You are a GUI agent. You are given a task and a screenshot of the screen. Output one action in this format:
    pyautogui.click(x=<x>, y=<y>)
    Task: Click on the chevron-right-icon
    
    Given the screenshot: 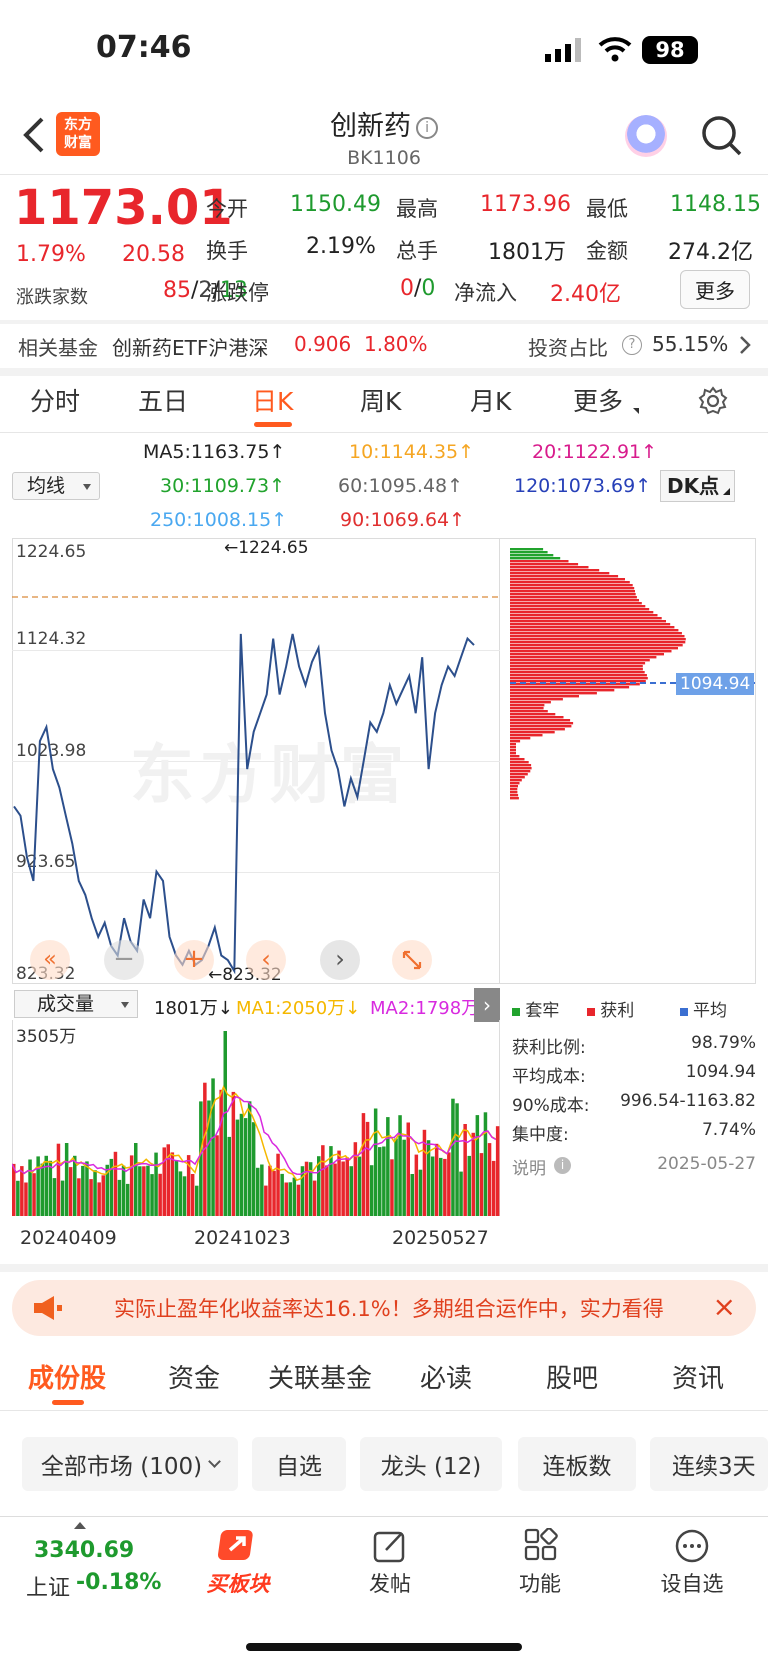 What is the action you would take?
    pyautogui.click(x=745, y=347)
    